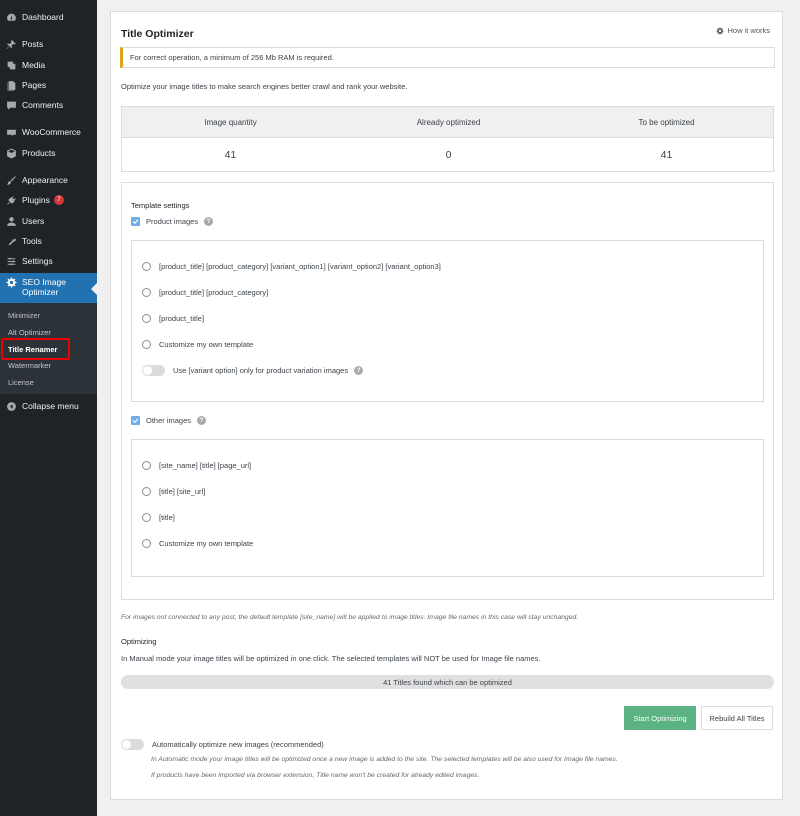 The height and width of the screenshot is (816, 800). What do you see at coordinates (448, 122) in the screenshot?
I see `stat-header-optimized: Already optimized` at bounding box center [448, 122].